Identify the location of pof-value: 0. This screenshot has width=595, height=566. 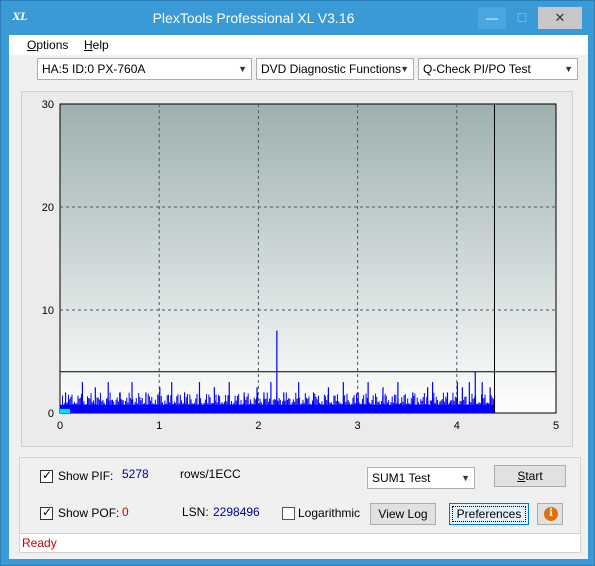
(125, 512).